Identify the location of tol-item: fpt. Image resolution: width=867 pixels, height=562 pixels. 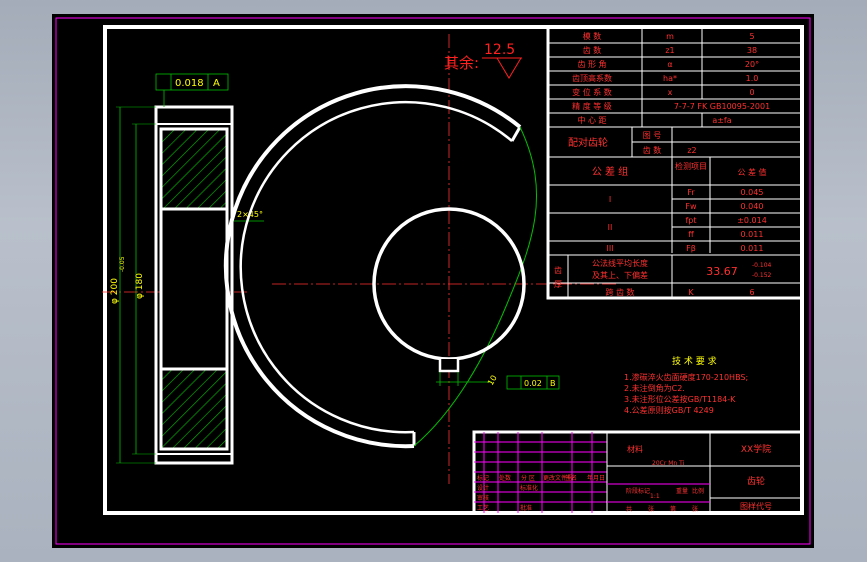
(690, 220).